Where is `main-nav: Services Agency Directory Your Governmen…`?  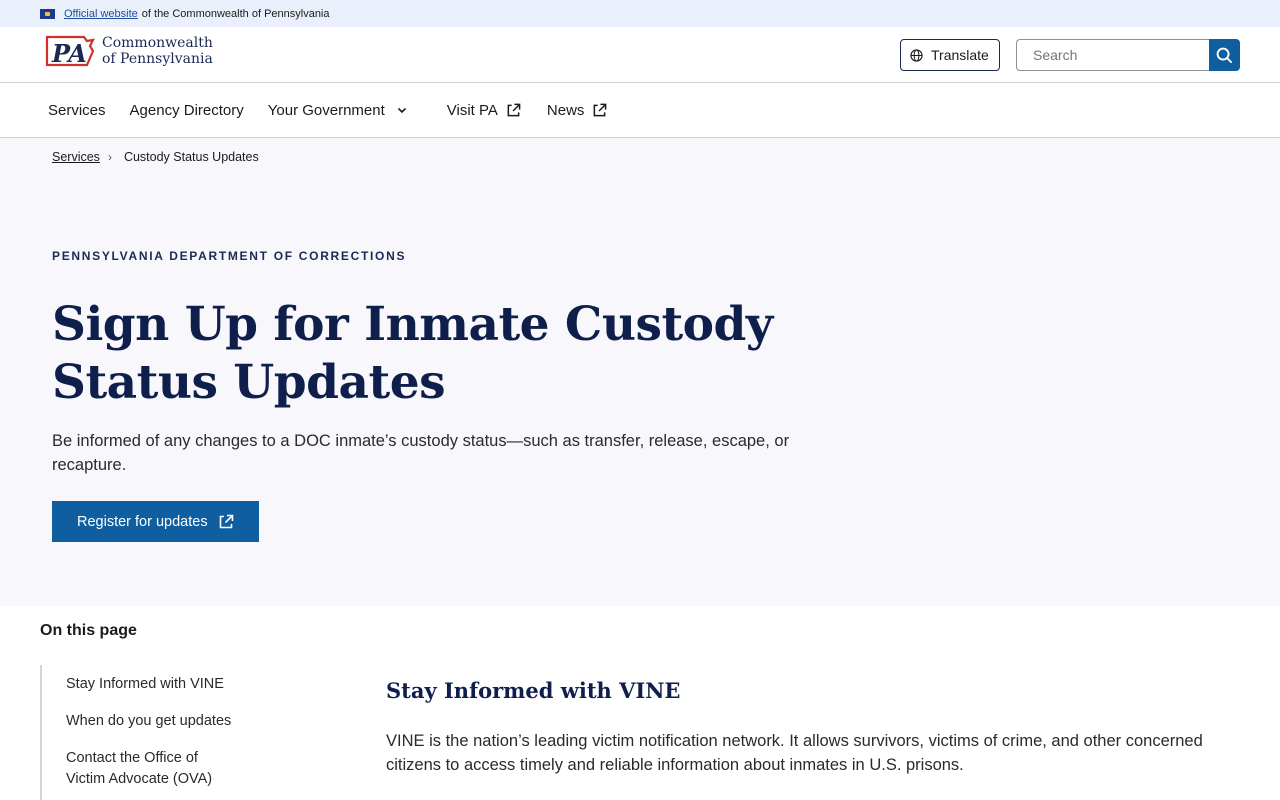 main-nav: Services Agency Directory Your Governmen… is located at coordinates (640, 110).